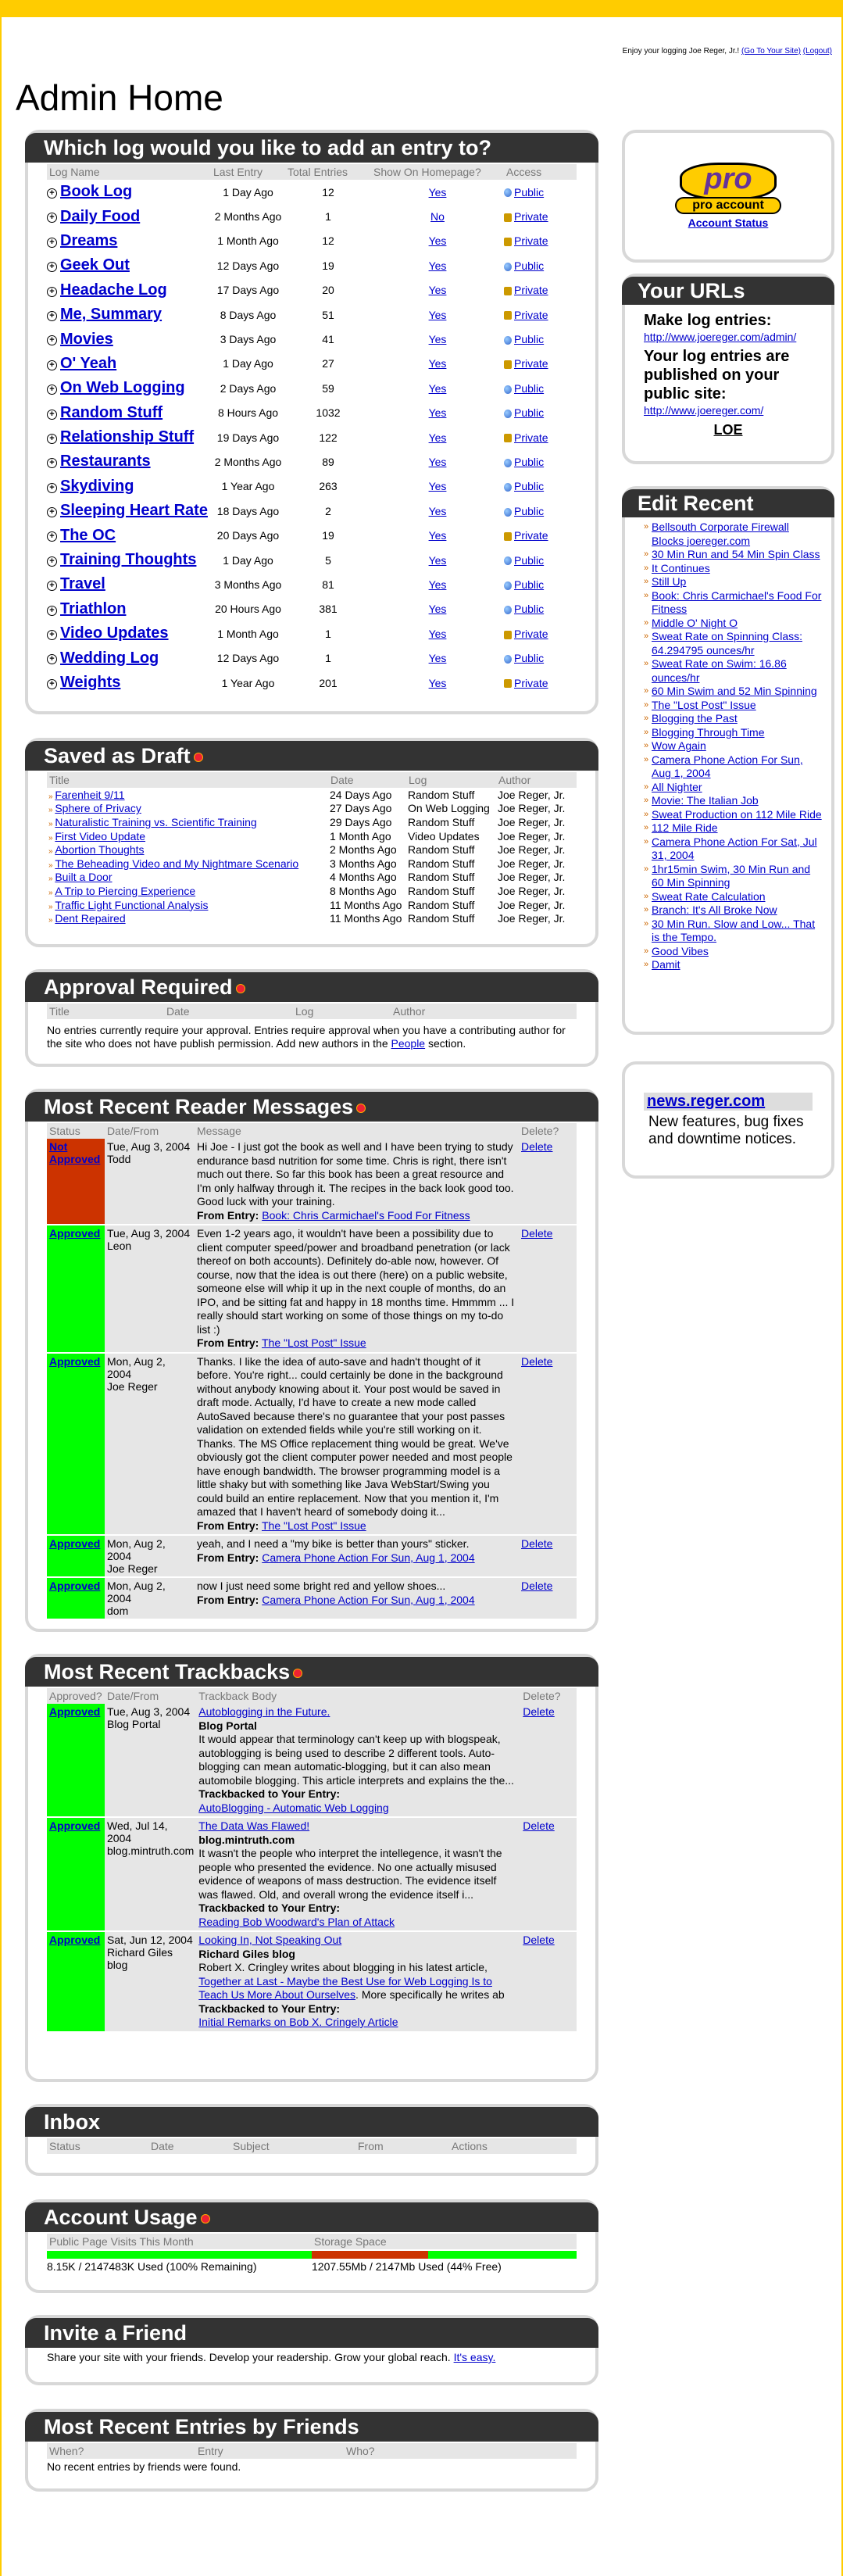 The image size is (843, 2576). Describe the element at coordinates (131, 905) in the screenshot. I see `draft-title-link: Traffic Light Functional Analysis` at that location.